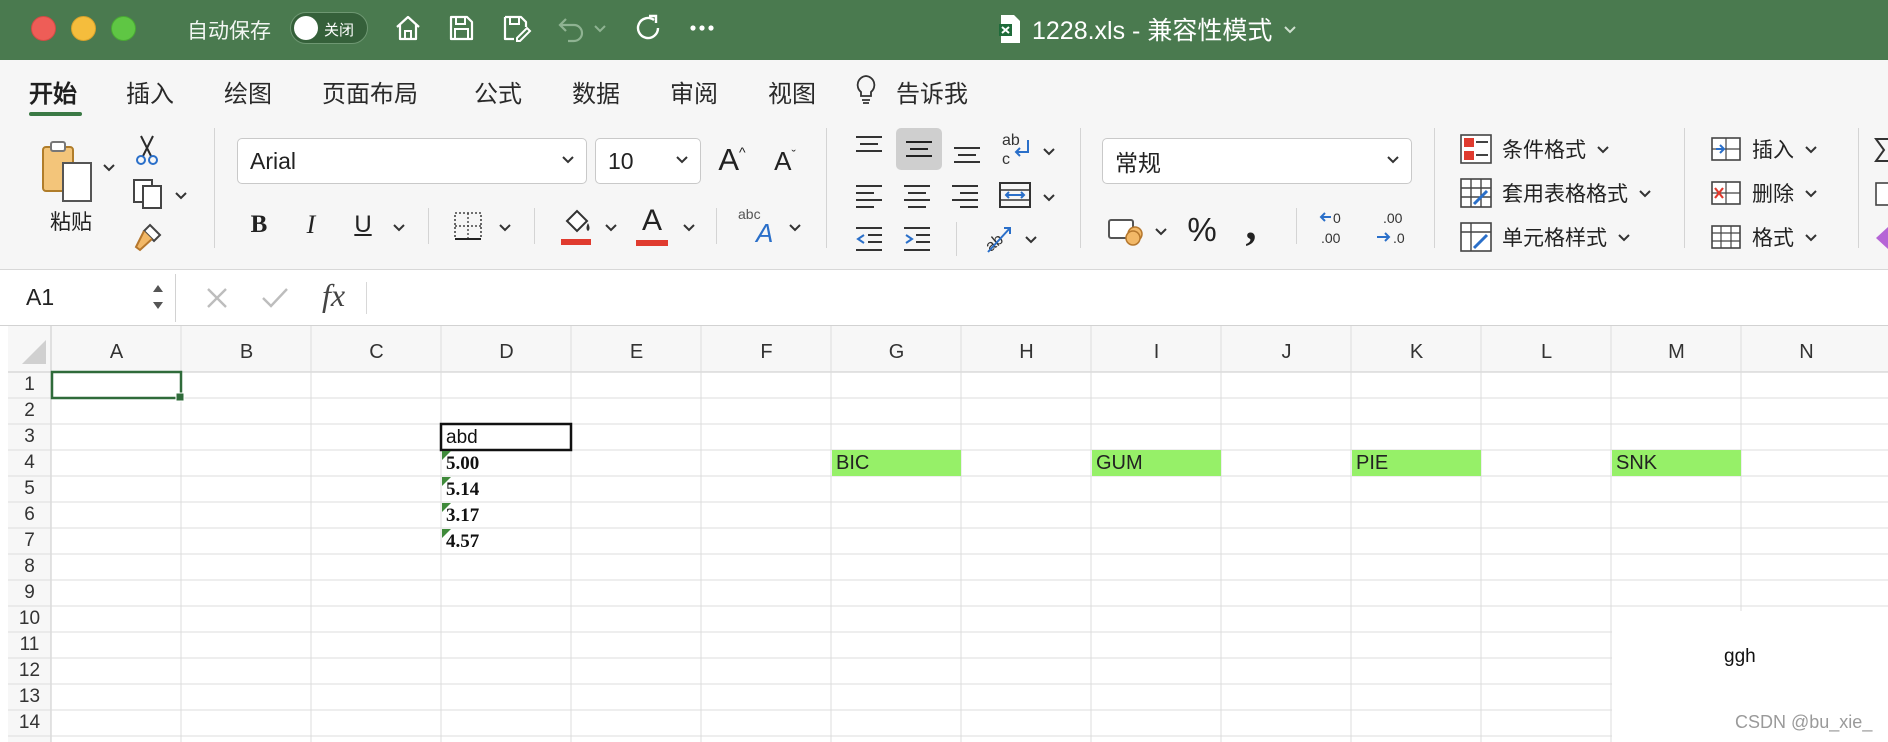  I want to click on align-top-icon, so click(869, 147).